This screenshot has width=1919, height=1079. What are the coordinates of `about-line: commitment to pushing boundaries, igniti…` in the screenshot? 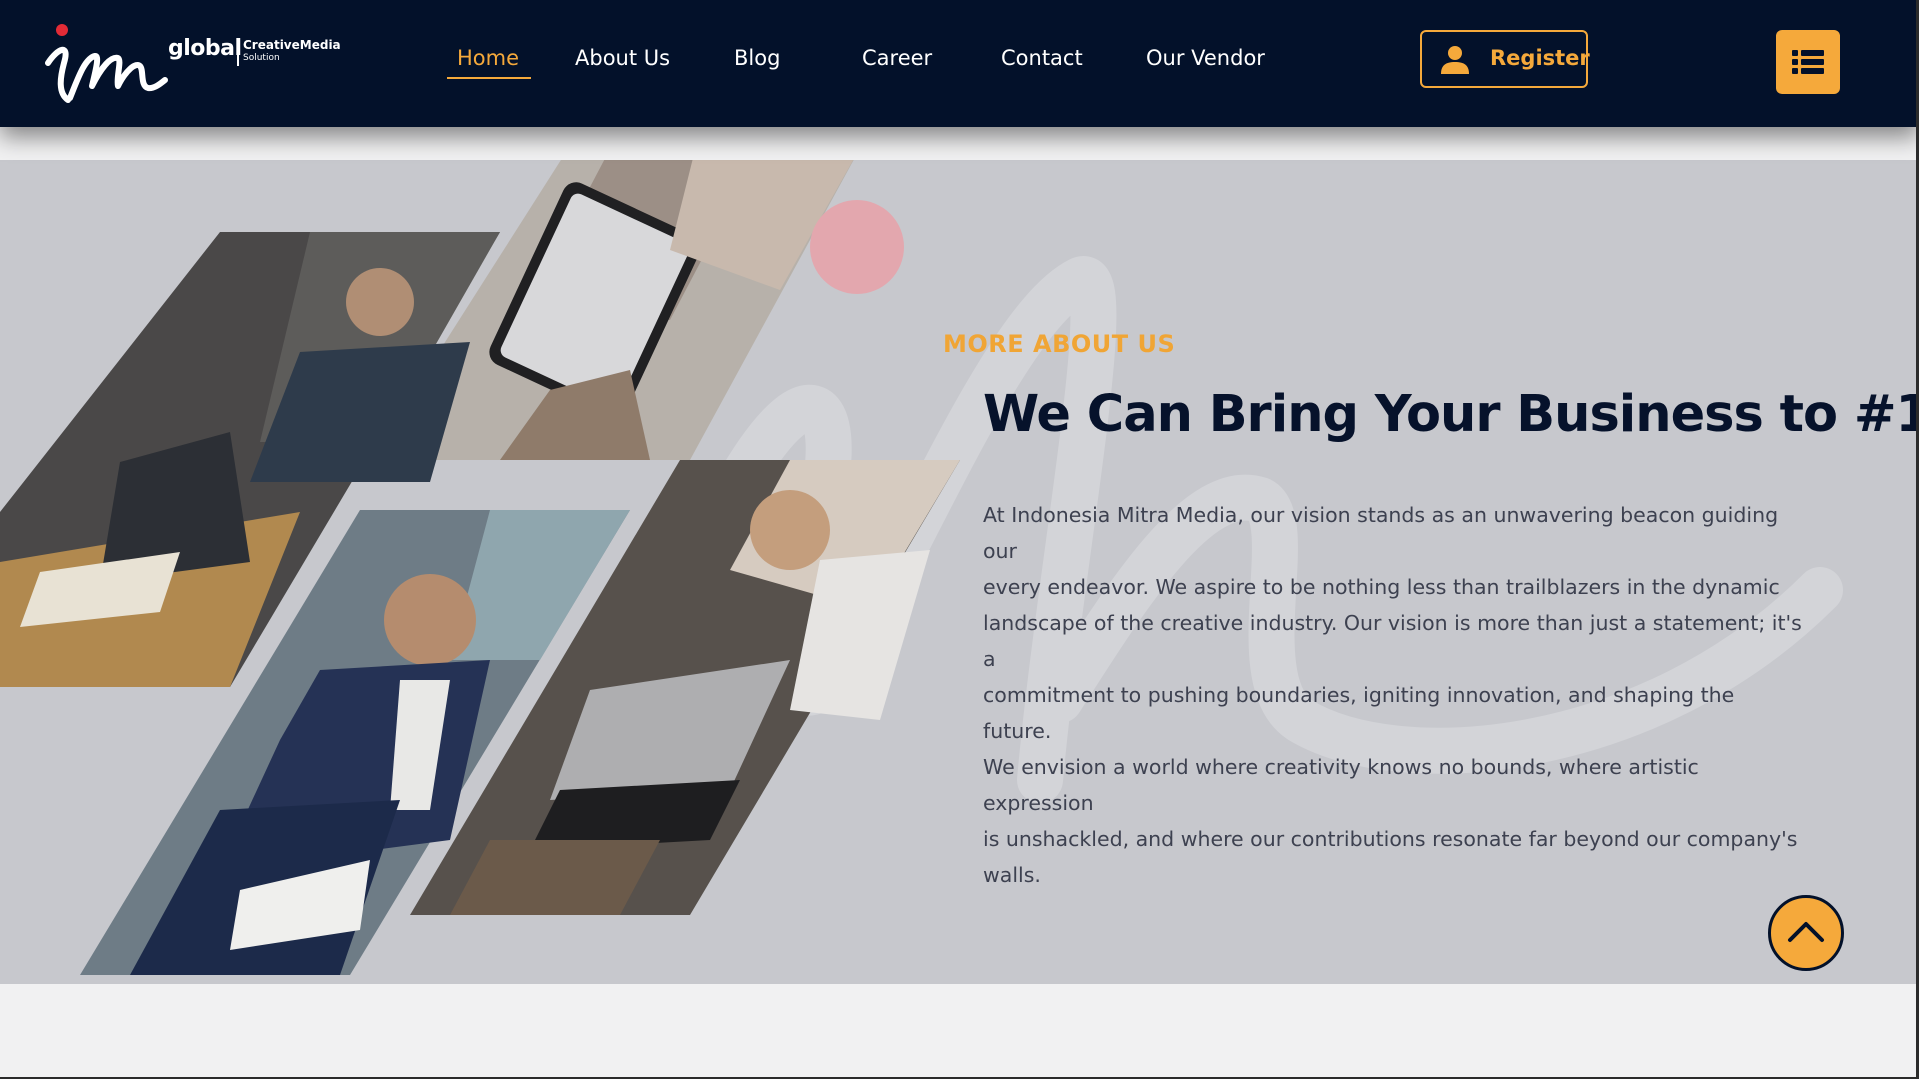 It's located at (1359, 713).